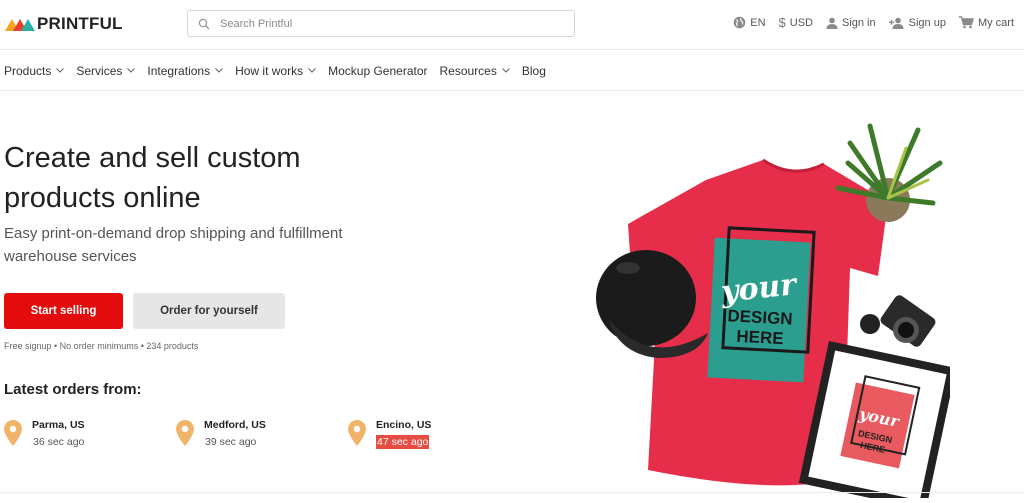  What do you see at coordinates (927, 22) in the screenshot?
I see `sign-up-label: Sign up` at bounding box center [927, 22].